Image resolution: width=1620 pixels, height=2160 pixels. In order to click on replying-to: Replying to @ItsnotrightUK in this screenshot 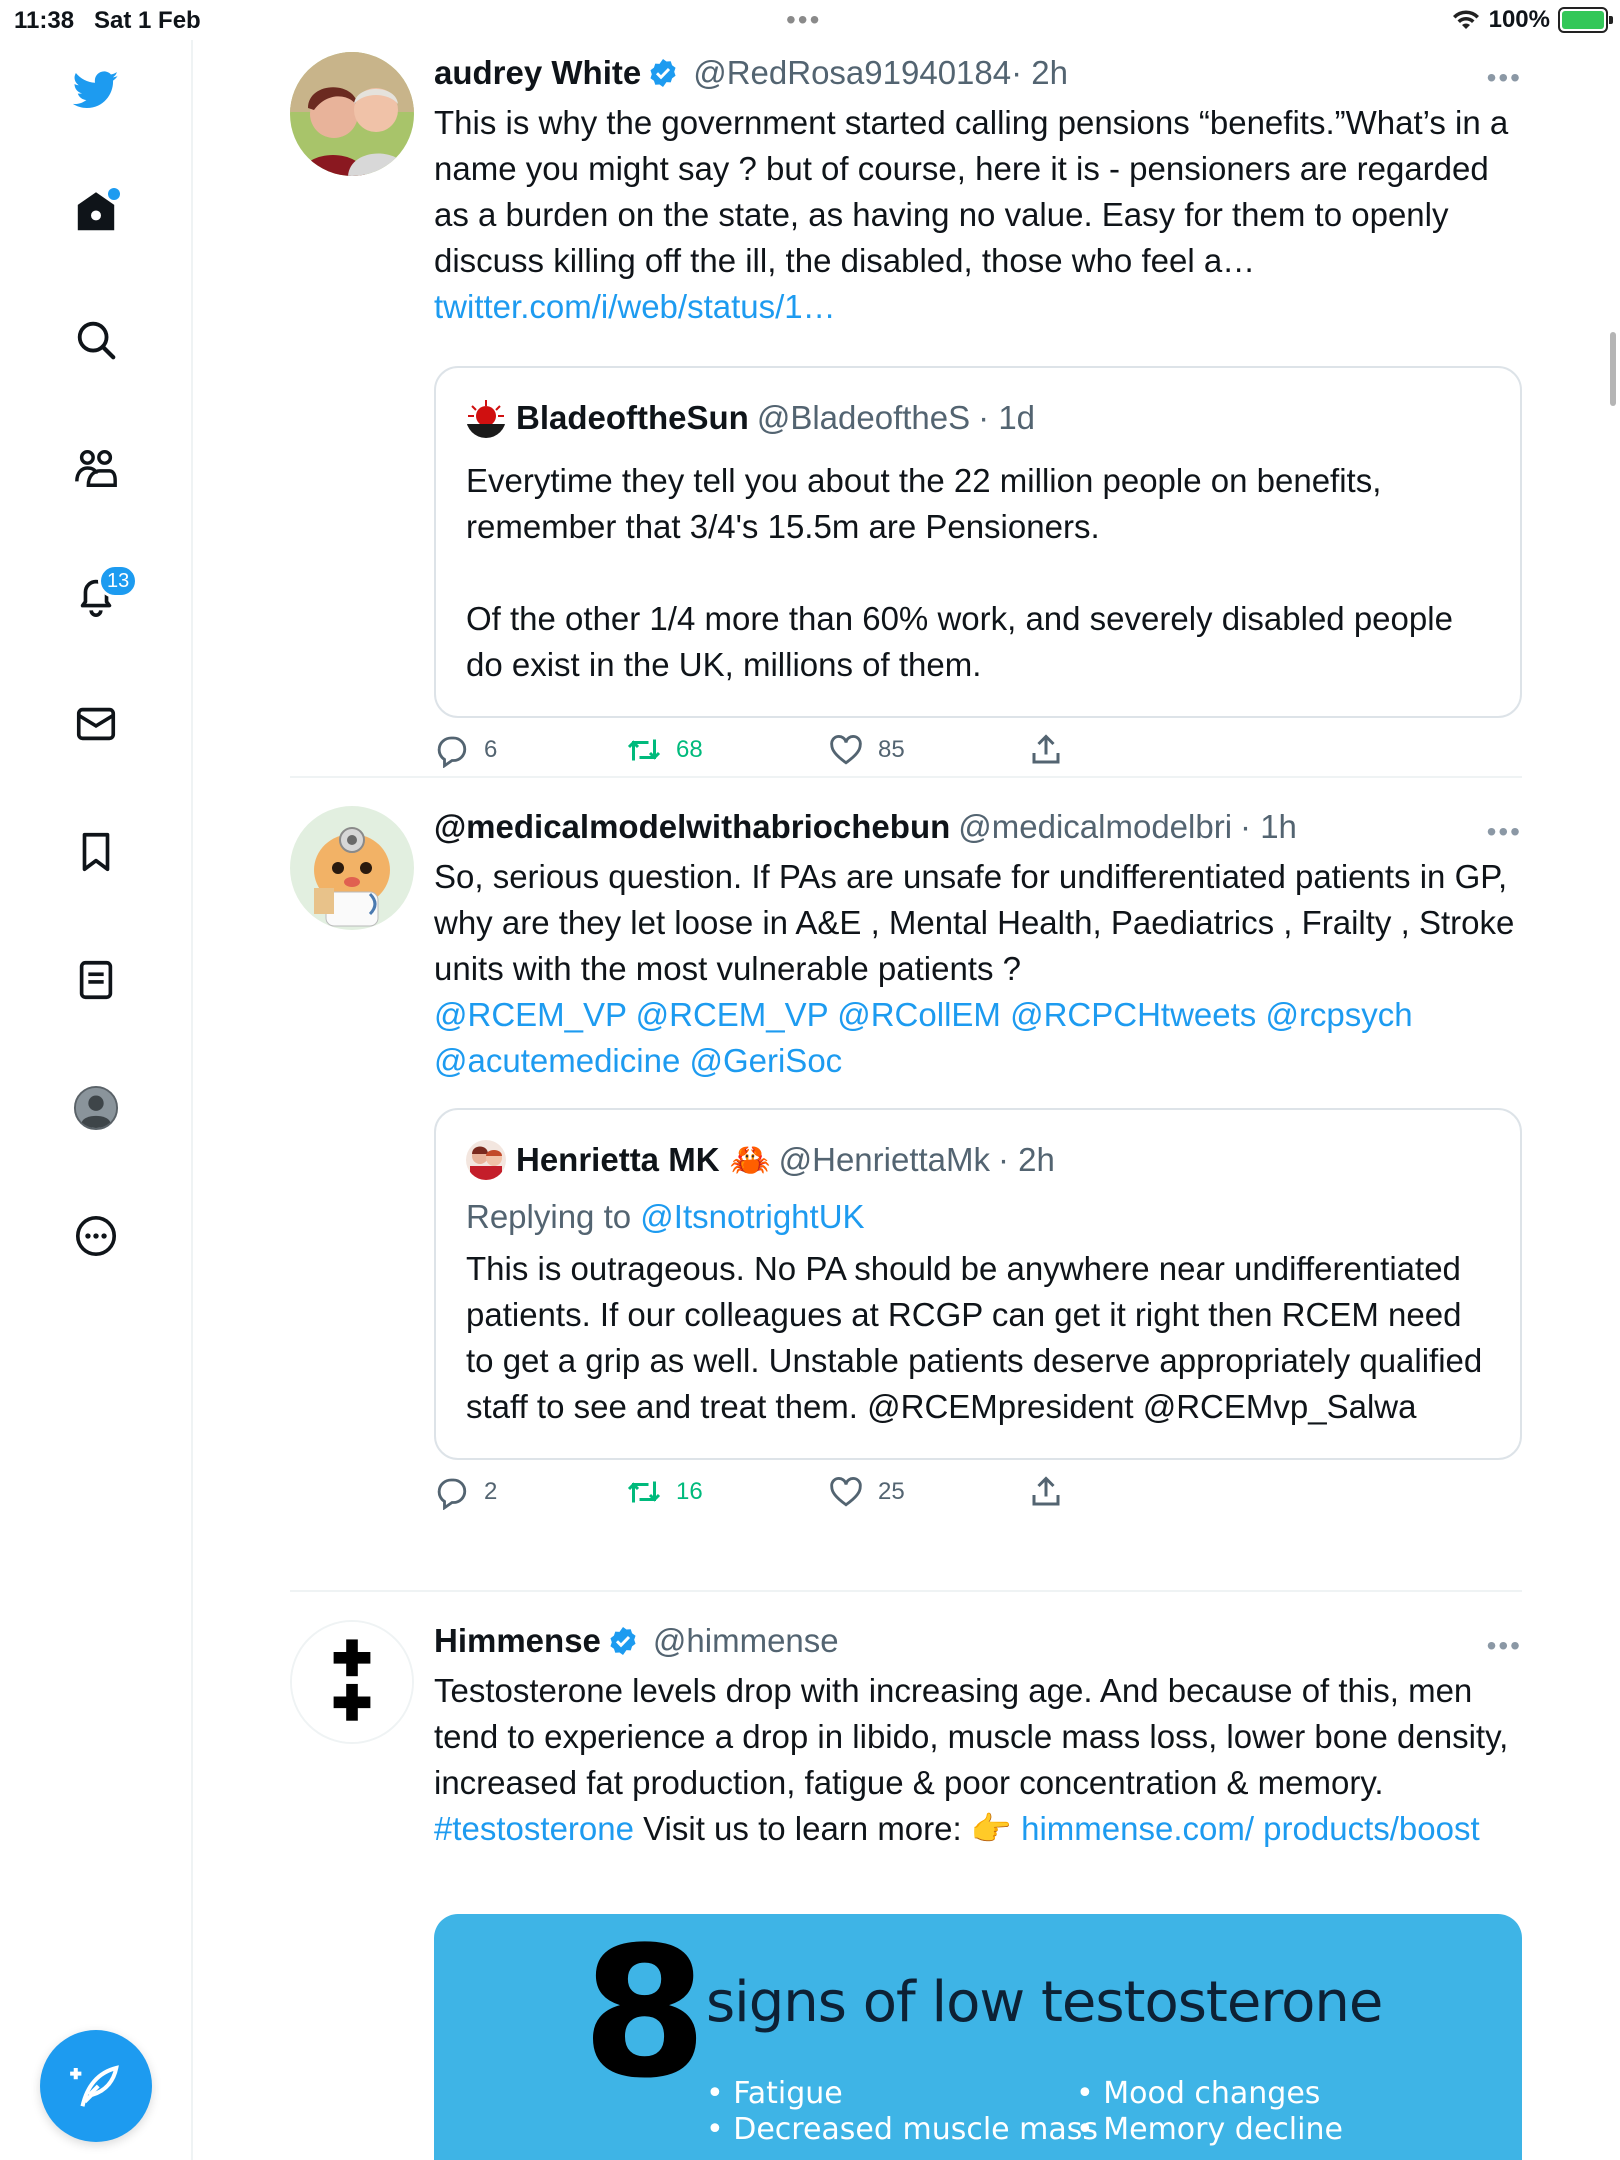, I will do `click(978, 1217)`.